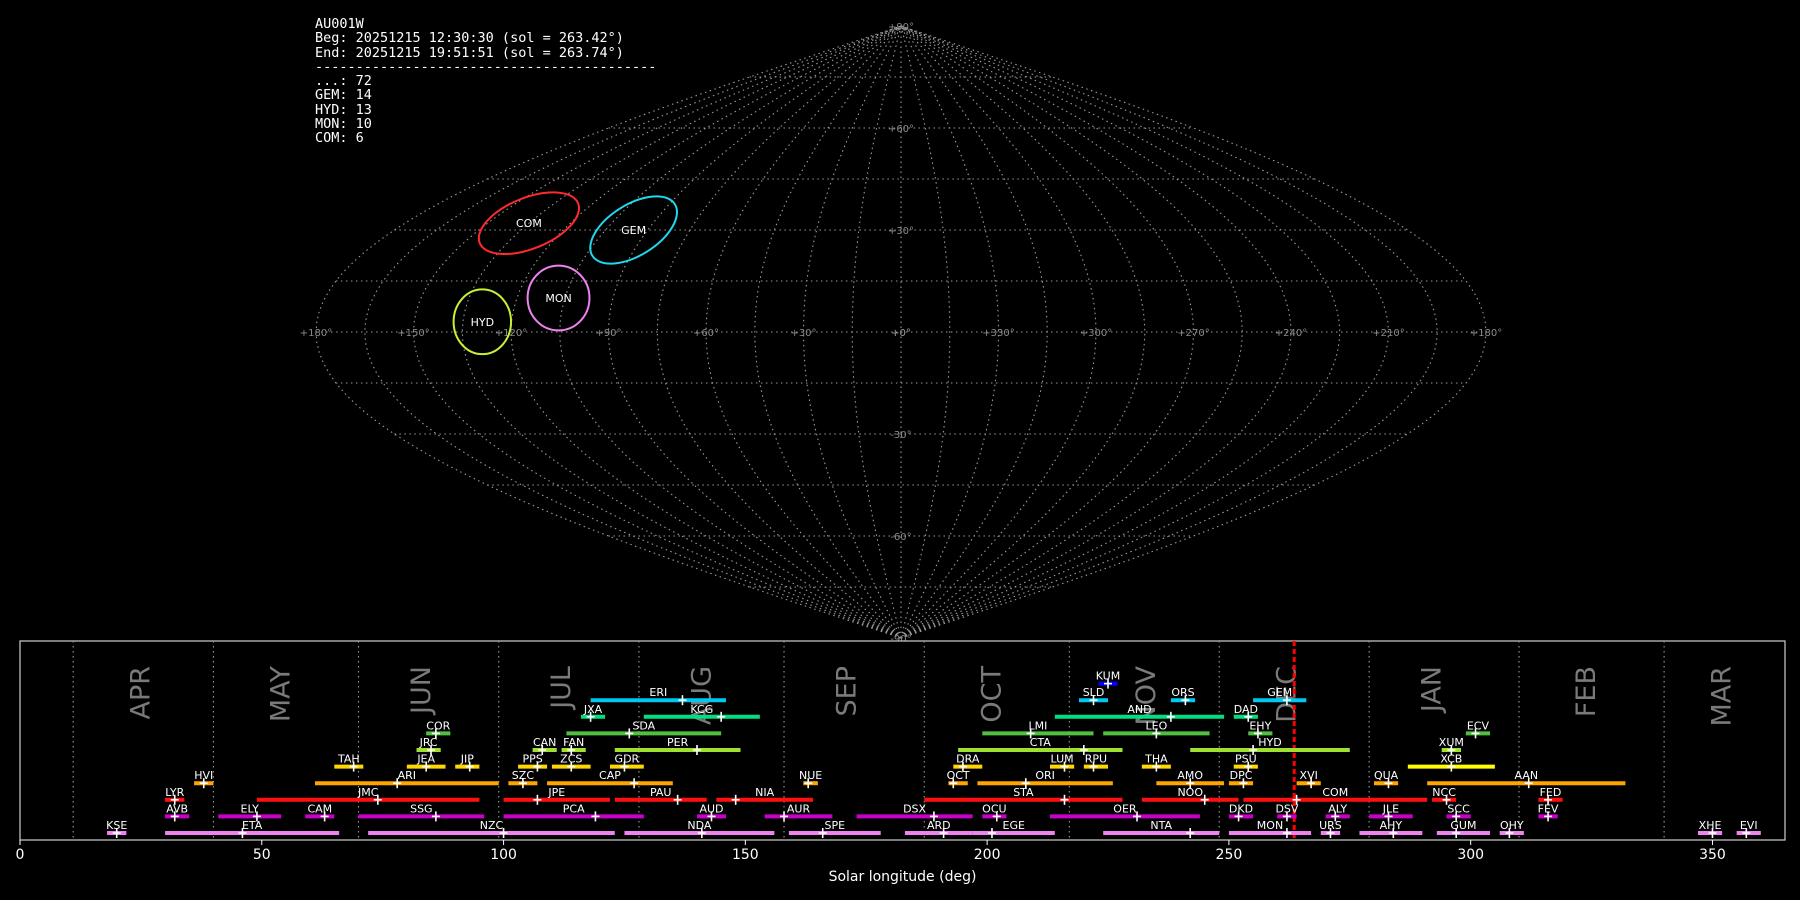 This screenshot has height=900, width=1800. Describe the element at coordinates (348, 759) in the screenshot. I see `shower-label: TAH` at that location.